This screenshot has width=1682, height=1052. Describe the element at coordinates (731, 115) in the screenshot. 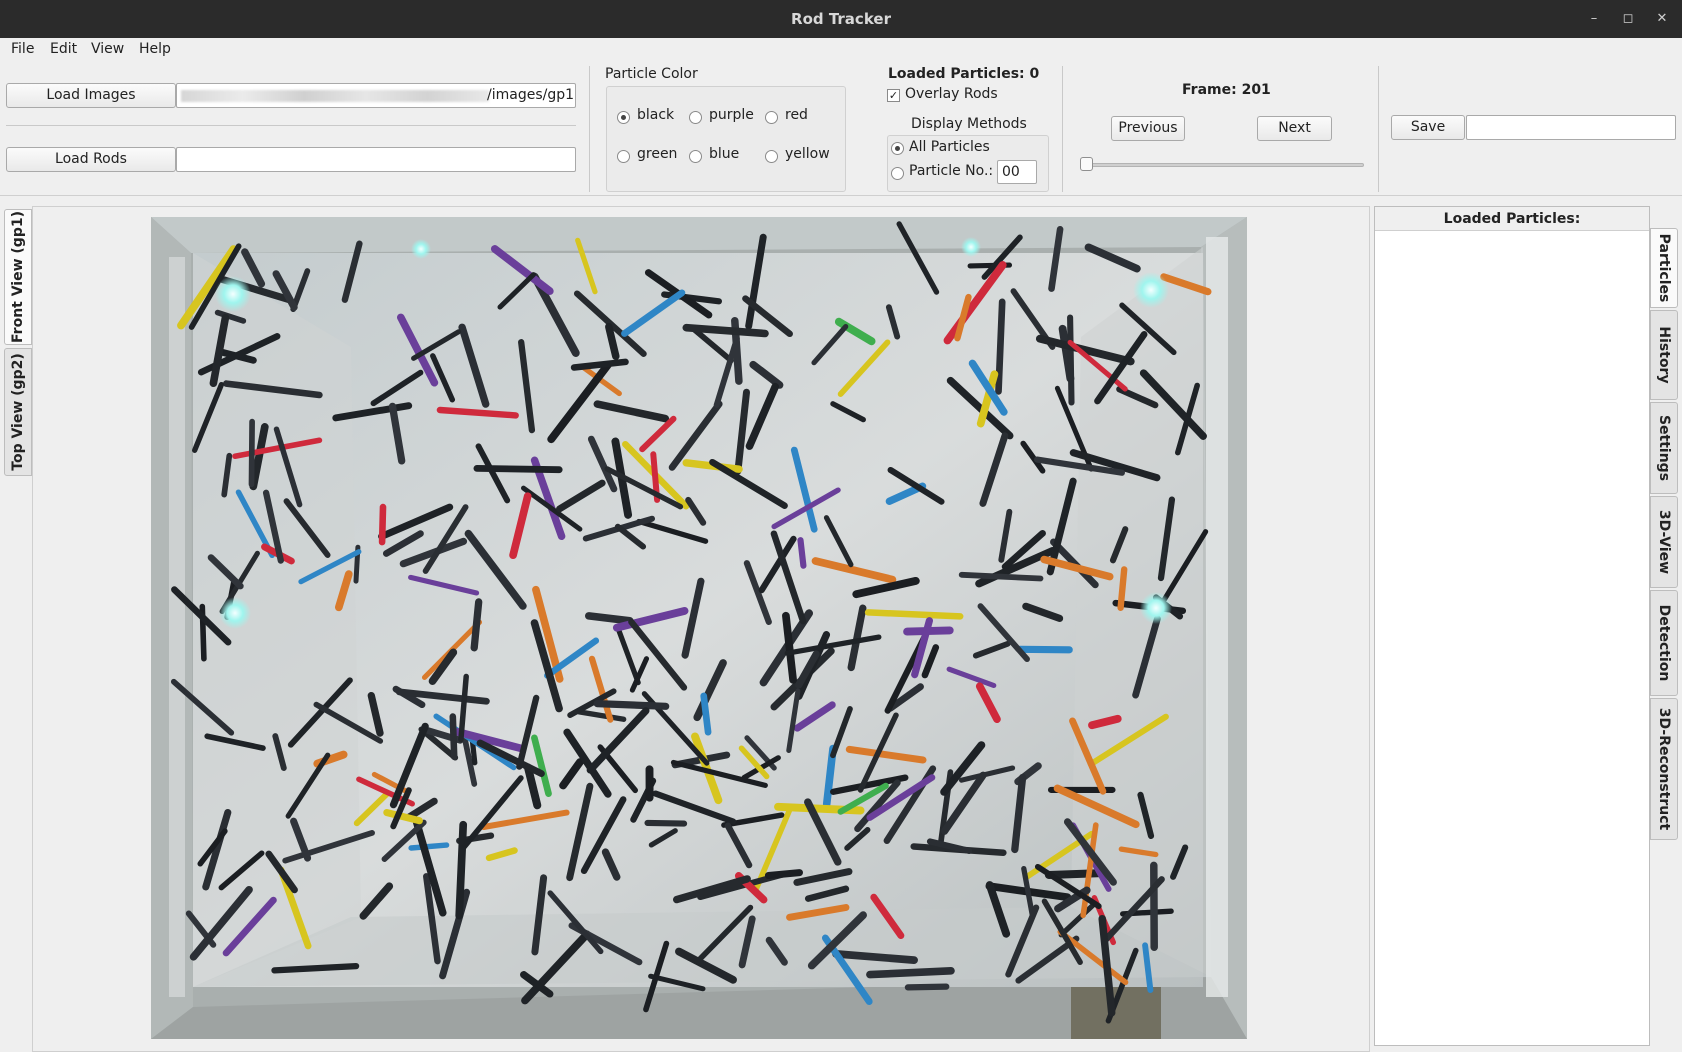

I see `radio-purple-label: purple` at that location.